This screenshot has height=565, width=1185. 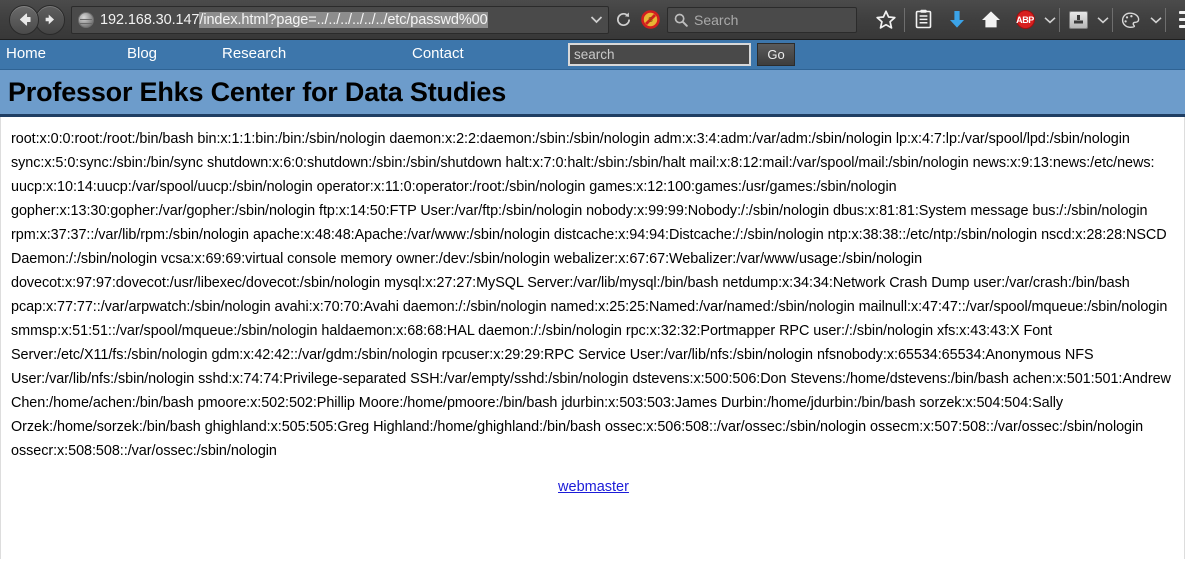 I want to click on footer: webmaster, so click(x=593, y=487).